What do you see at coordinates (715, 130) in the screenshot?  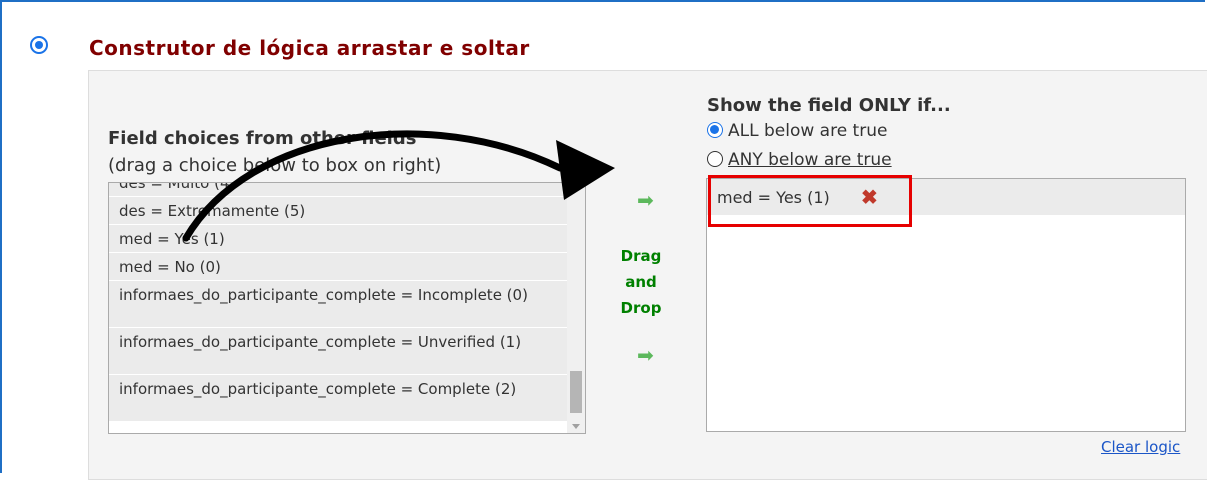 I see `radio-checked-icon` at bounding box center [715, 130].